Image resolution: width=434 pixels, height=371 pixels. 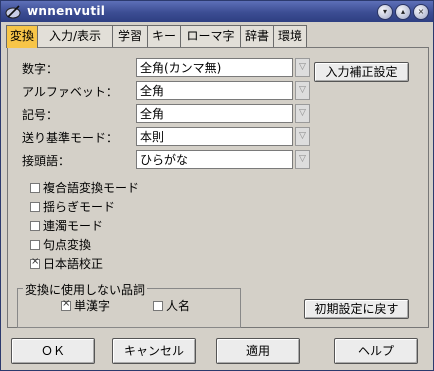 I want to click on input-correction-settings-button: 入力補正設定, so click(x=361, y=72).